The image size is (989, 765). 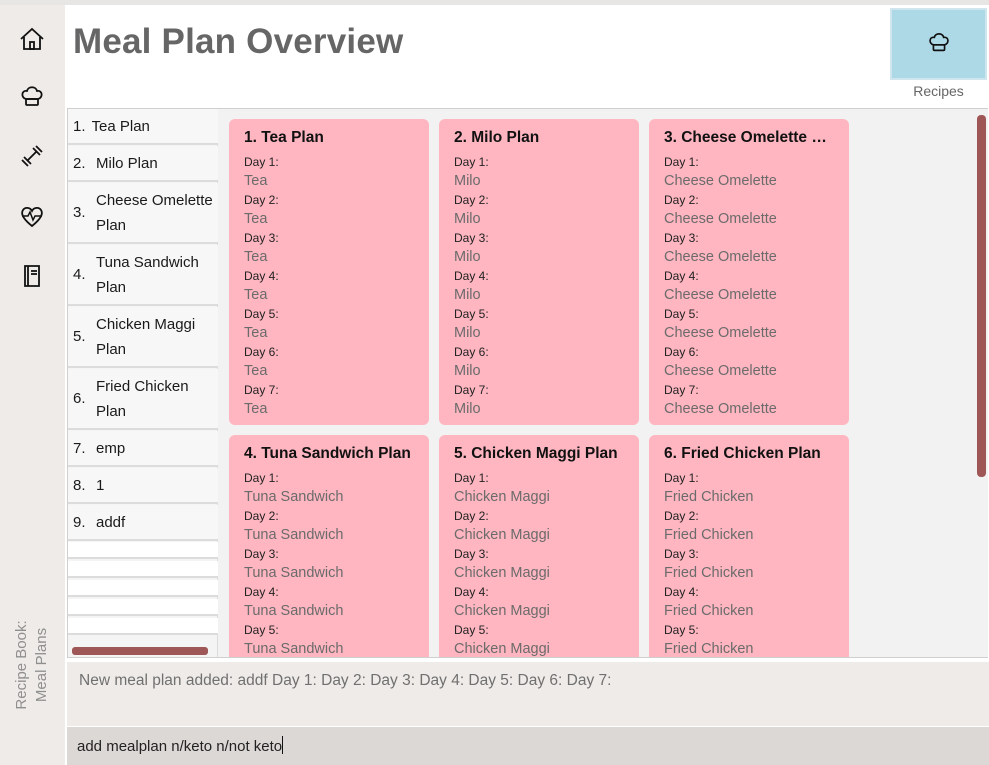 What do you see at coordinates (79, 212) in the screenshot?
I see `list-item-number: 3.` at bounding box center [79, 212].